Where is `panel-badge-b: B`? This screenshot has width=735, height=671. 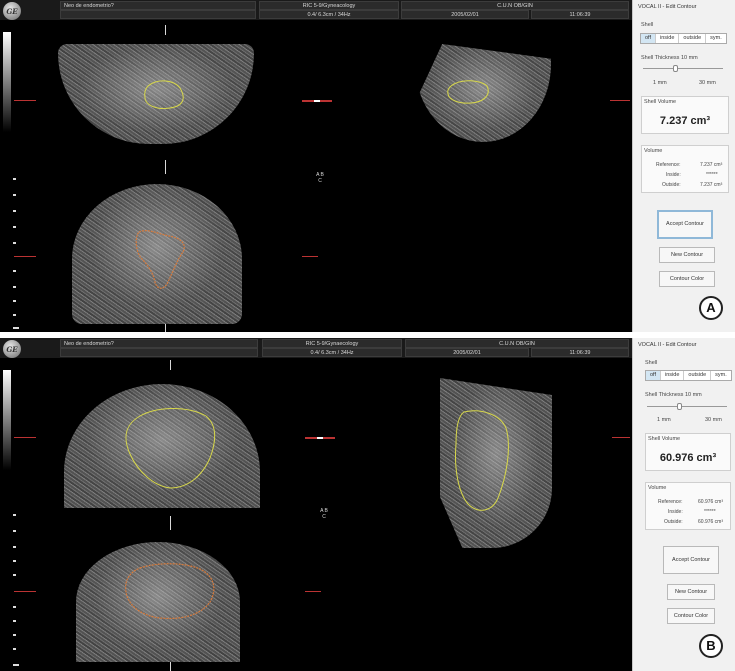
panel-badge-b: B is located at coordinates (711, 646).